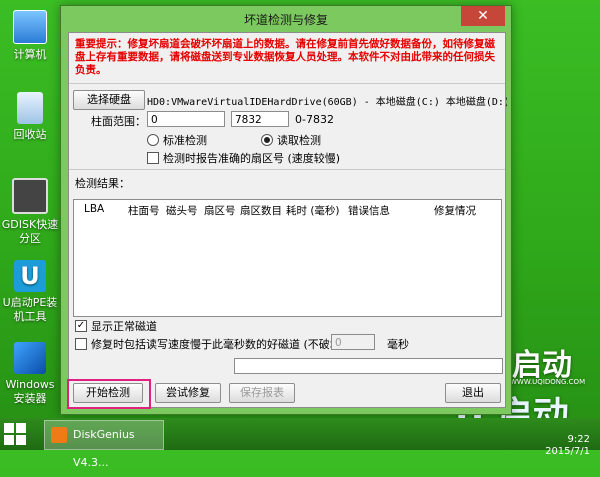  Describe the element at coordinates (118, 121) in the screenshot. I see `cylinder-range-label: 柱面范围：` at that location.